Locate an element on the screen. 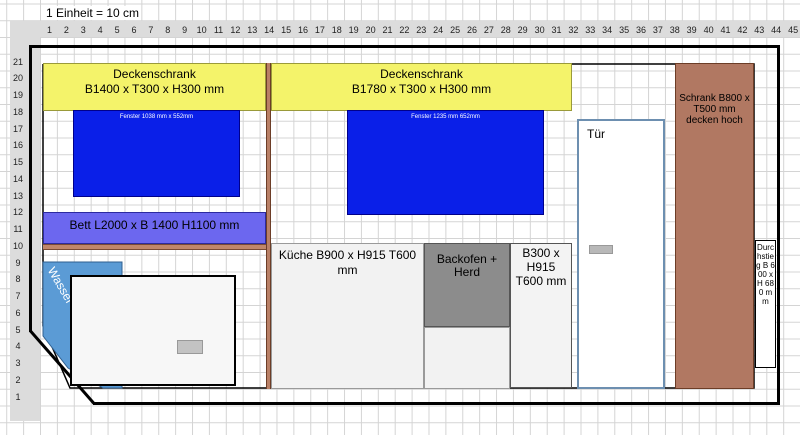  ruler-x-tick: 4 is located at coordinates (100, 30).